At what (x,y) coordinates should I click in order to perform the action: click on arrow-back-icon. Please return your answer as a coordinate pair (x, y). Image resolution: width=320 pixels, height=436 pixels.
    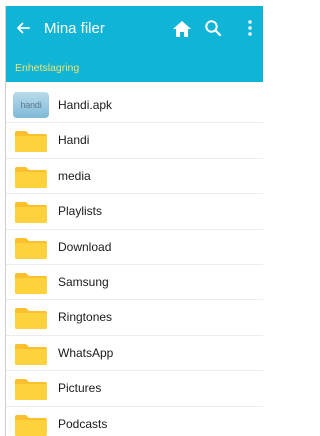
    Looking at the image, I should click on (23, 28).